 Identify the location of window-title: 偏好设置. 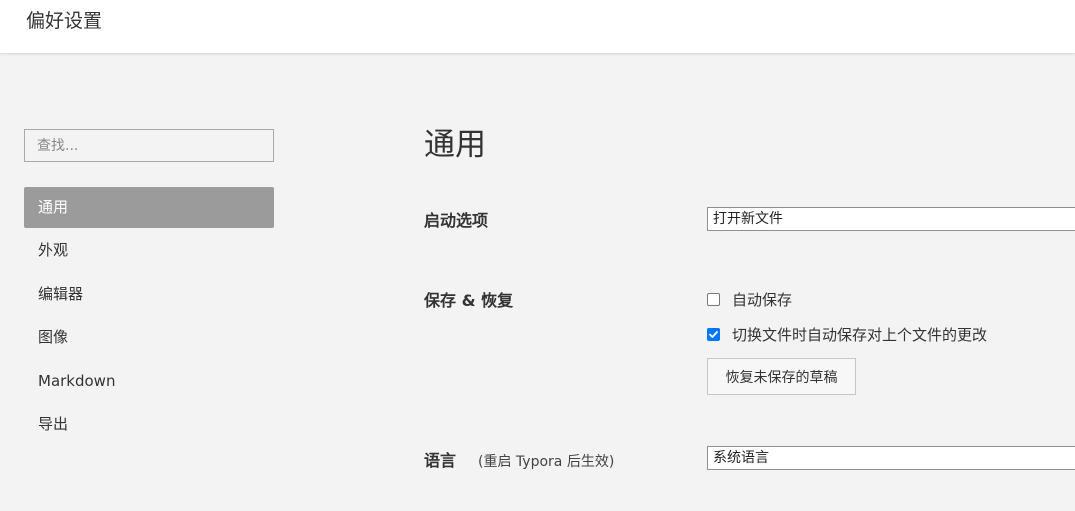
(64, 21).